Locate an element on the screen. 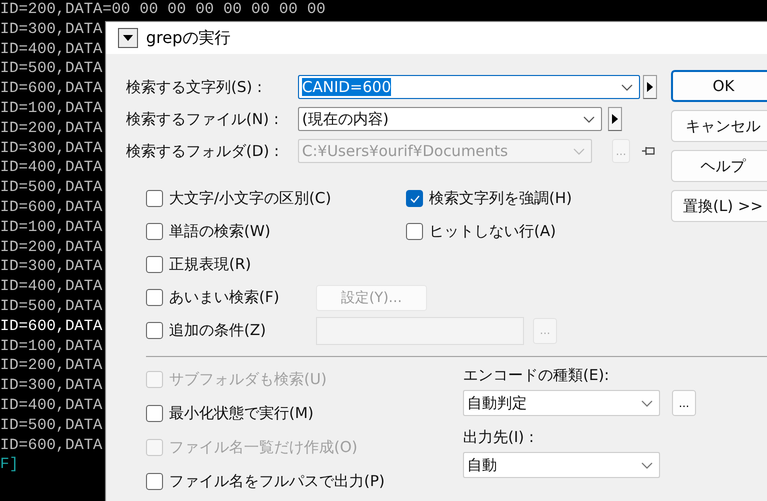  field-label: エンコードの種類(E): is located at coordinates (536, 375).